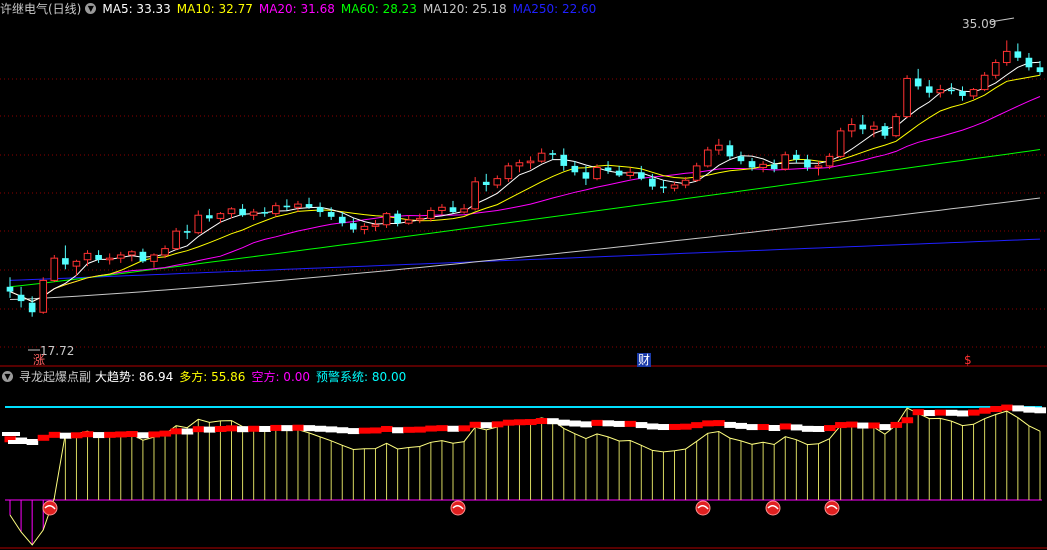  What do you see at coordinates (361, 377) in the screenshot?
I see `warning-label: 预警系统: 80.00` at bounding box center [361, 377].